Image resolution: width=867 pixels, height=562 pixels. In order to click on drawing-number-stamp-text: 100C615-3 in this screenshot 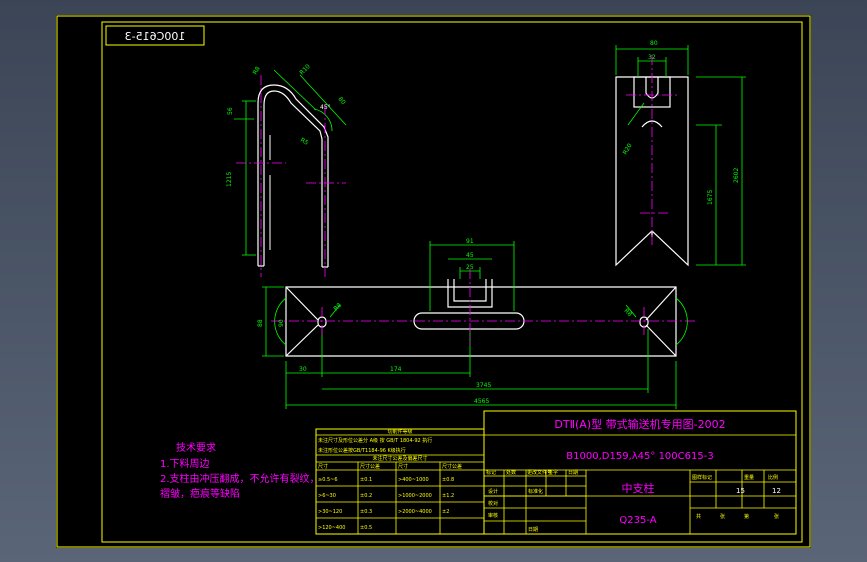, I will do `click(155, 36)`.